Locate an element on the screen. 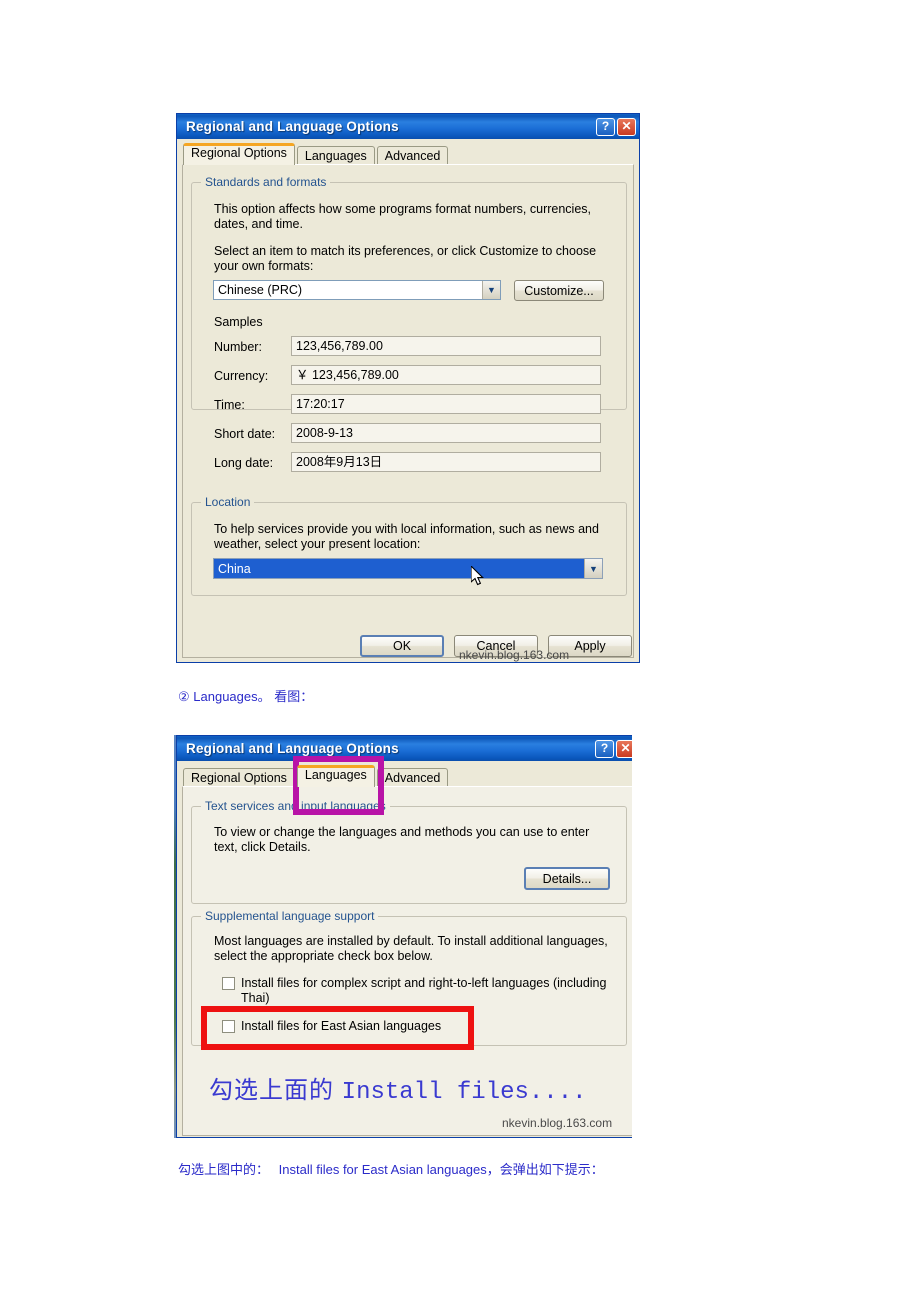  locale-select: Chinese (PRC) ▼ is located at coordinates (357, 290).